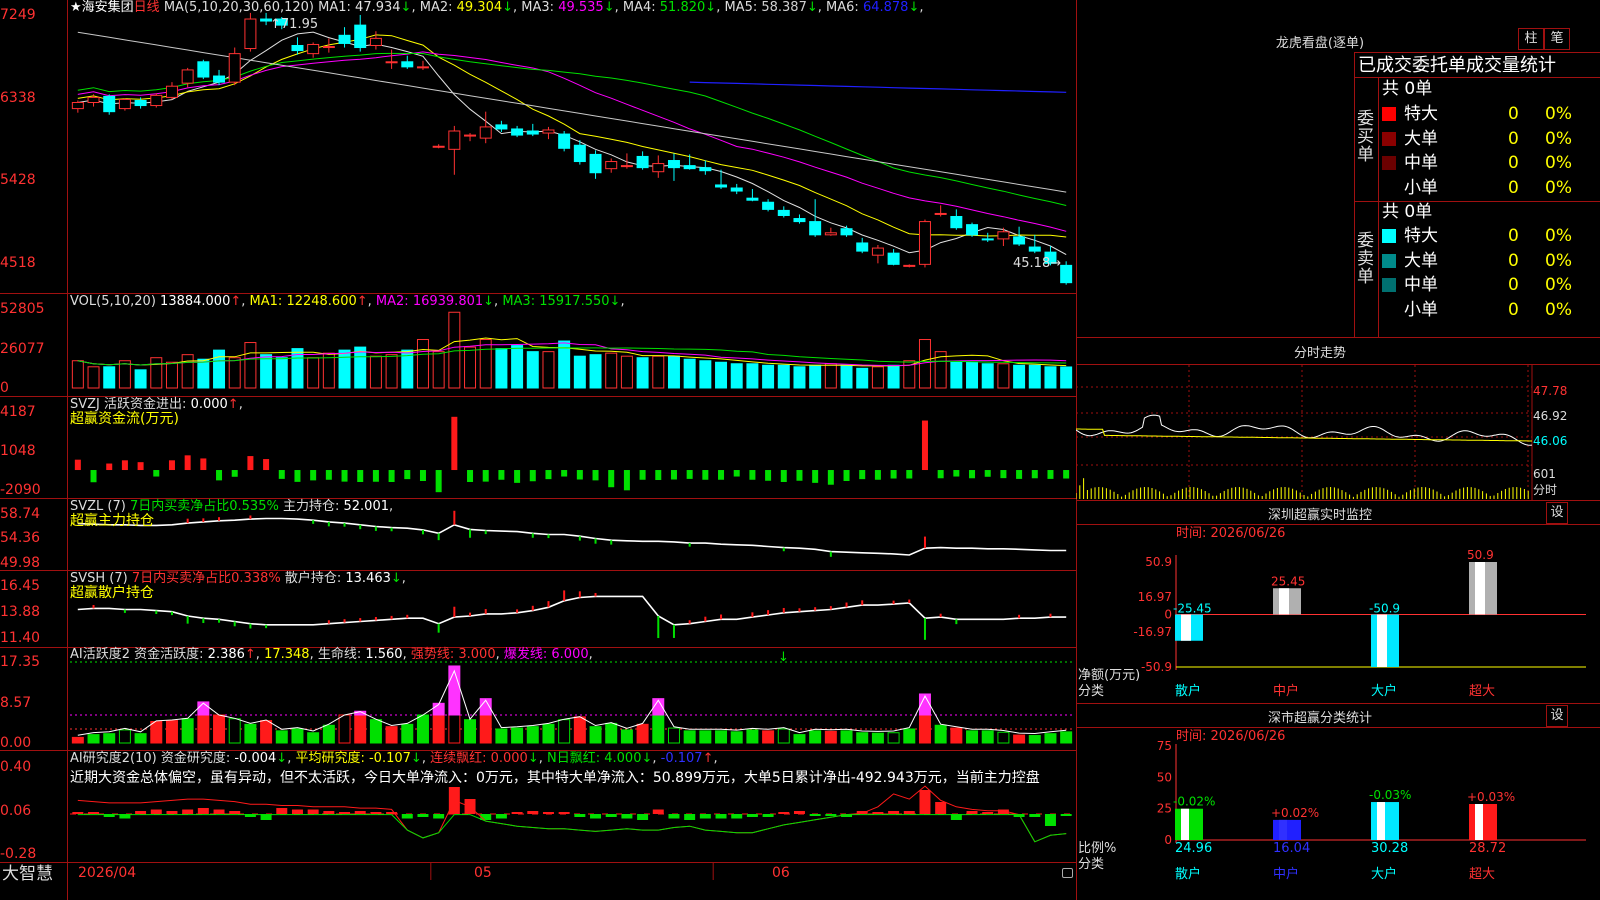  What do you see at coordinates (1152, 632) in the screenshot?
I see `monitor-ytick: -16.97` at bounding box center [1152, 632].